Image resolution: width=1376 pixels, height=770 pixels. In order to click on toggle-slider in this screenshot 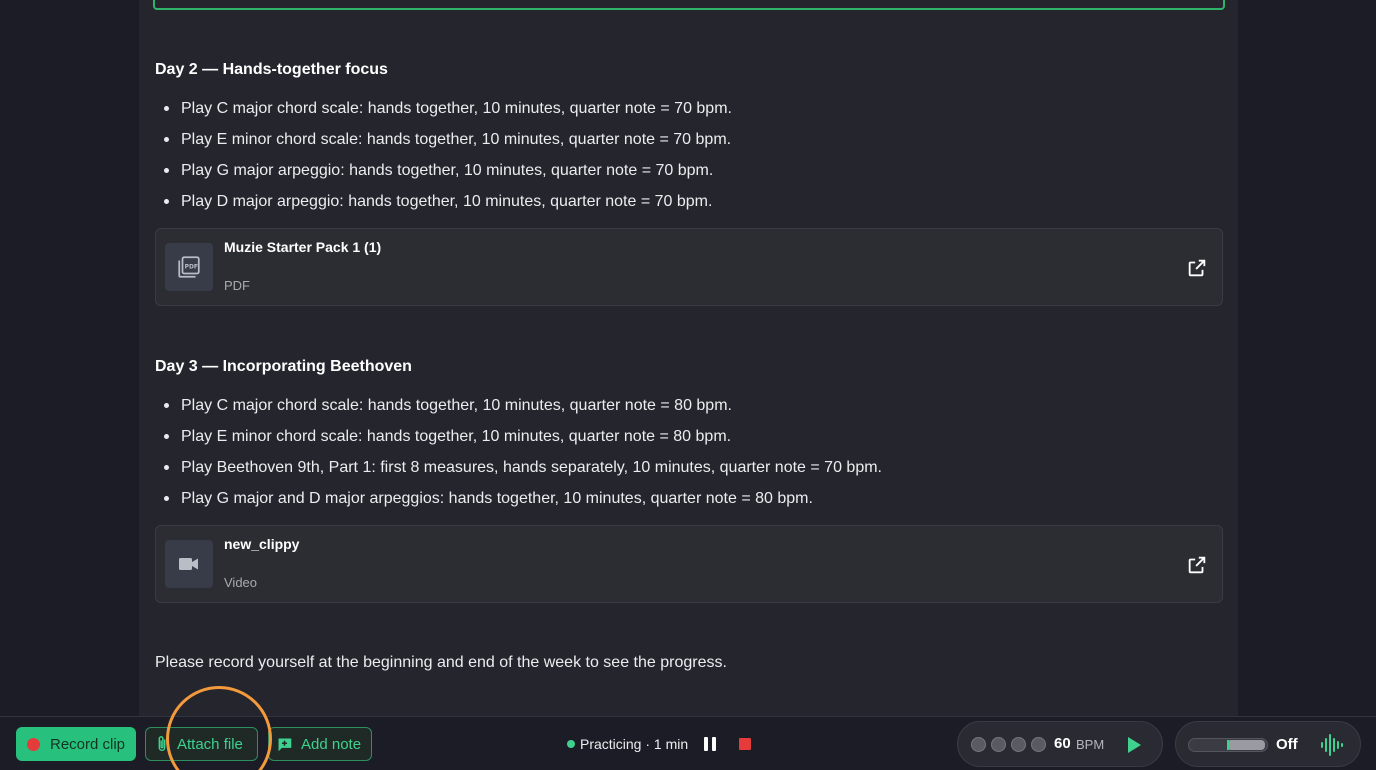, I will do `click(1228, 745)`.